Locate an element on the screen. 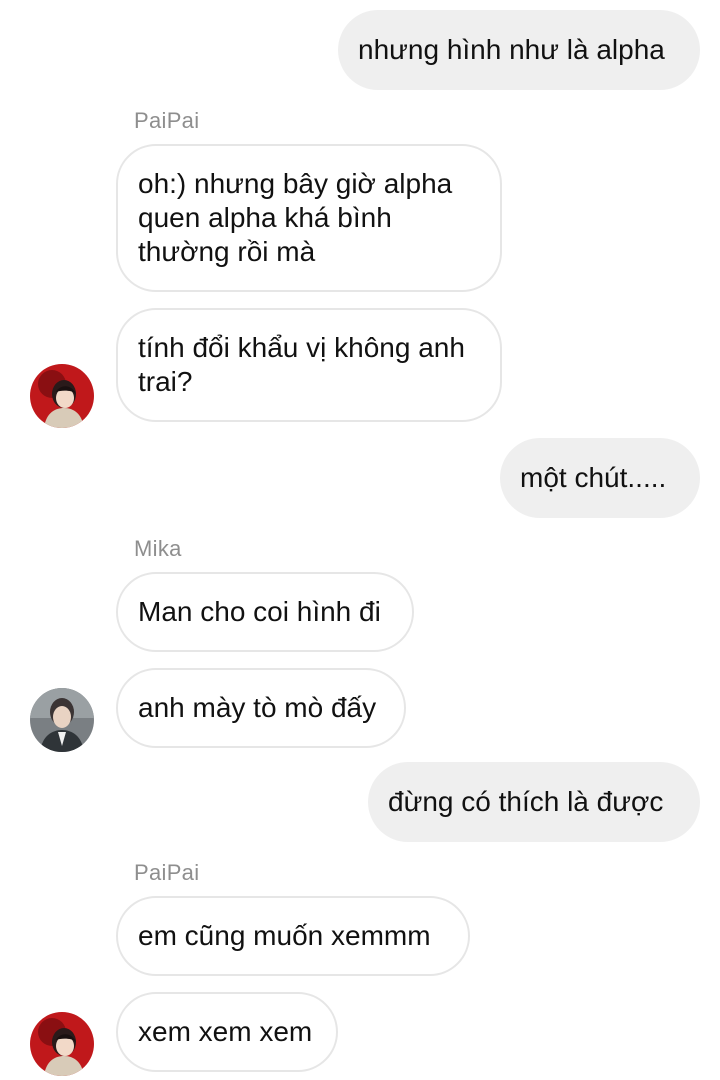 Image resolution: width=720 pixels, height=1080 pixels. message-text: xem xem xem is located at coordinates (225, 1031).